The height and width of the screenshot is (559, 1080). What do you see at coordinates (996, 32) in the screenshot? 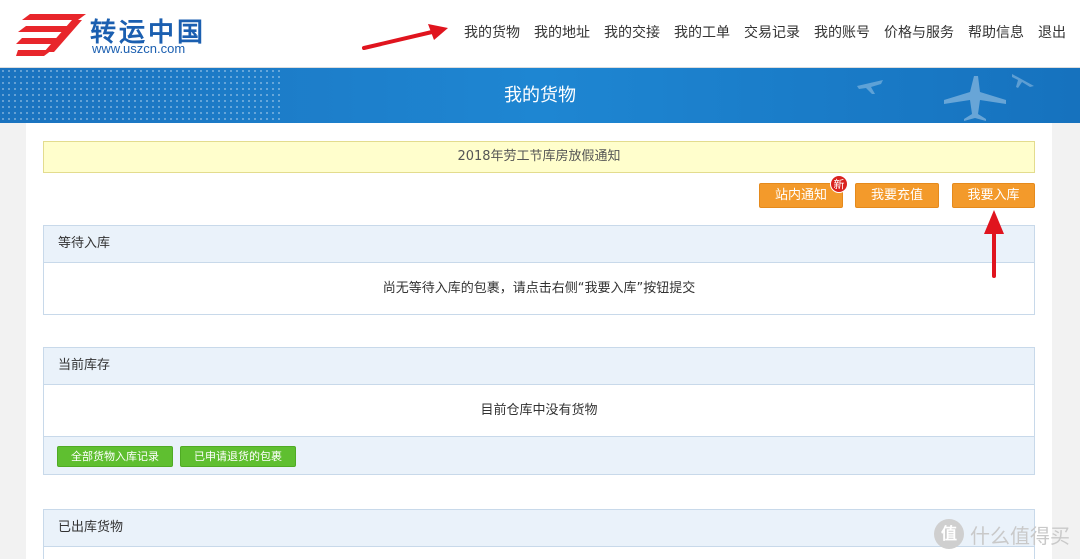
I see `nav-help: 帮助信息` at bounding box center [996, 32].